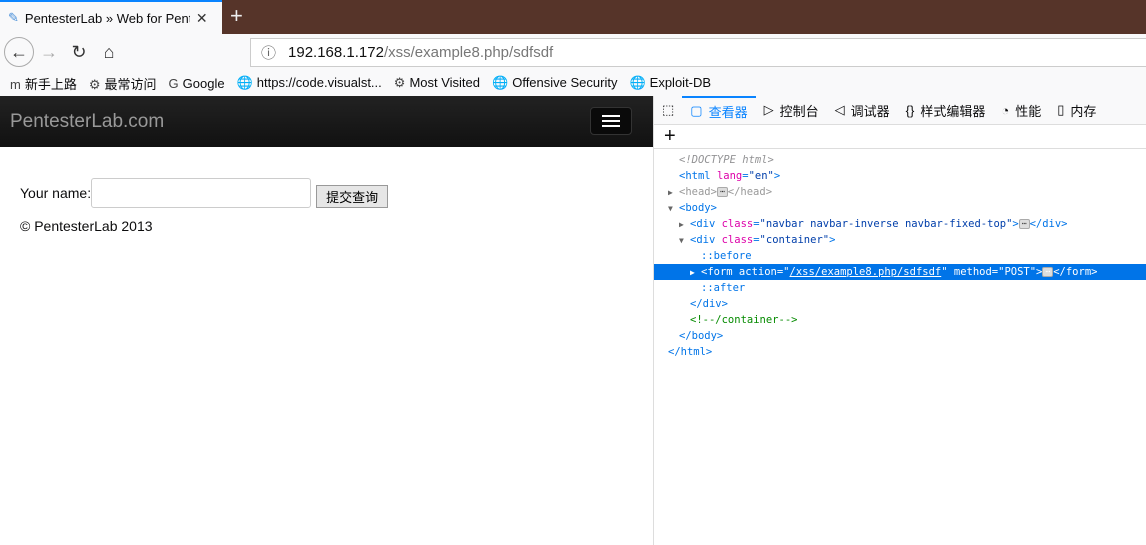 This screenshot has height=545, width=1146. What do you see at coordinates (352, 196) in the screenshot?
I see `submit-button: 提交查询` at bounding box center [352, 196].